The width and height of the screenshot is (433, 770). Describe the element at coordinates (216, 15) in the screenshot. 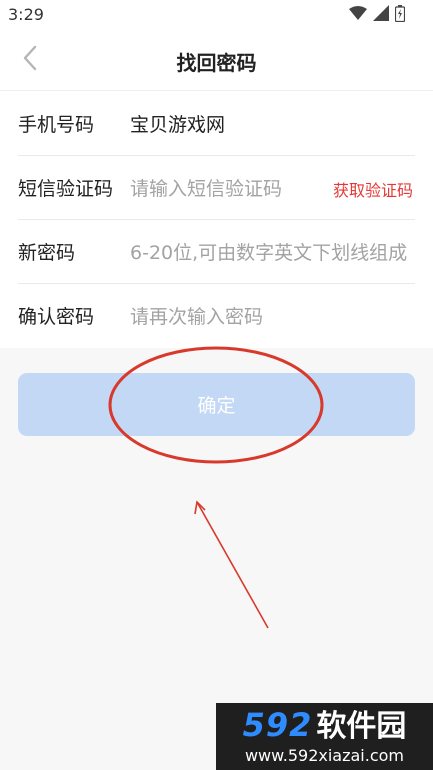

I see `status-bar: 3:29` at that location.